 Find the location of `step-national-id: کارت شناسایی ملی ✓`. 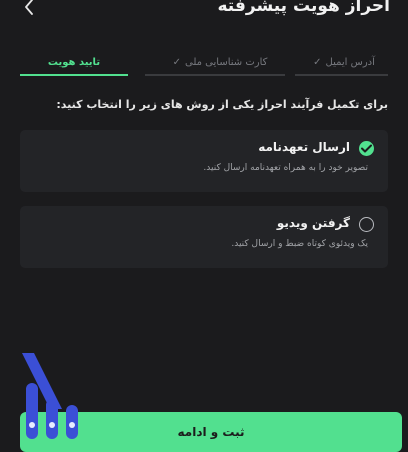

step-national-id: کارت شناسایی ملی ✓ is located at coordinates (220, 62).